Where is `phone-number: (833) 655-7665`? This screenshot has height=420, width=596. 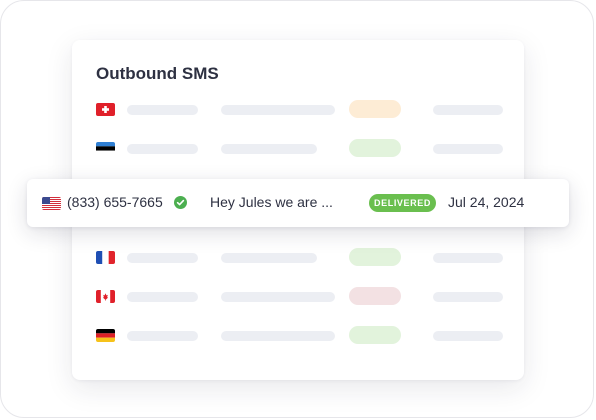 phone-number: (833) 655-7665 is located at coordinates (115, 202).